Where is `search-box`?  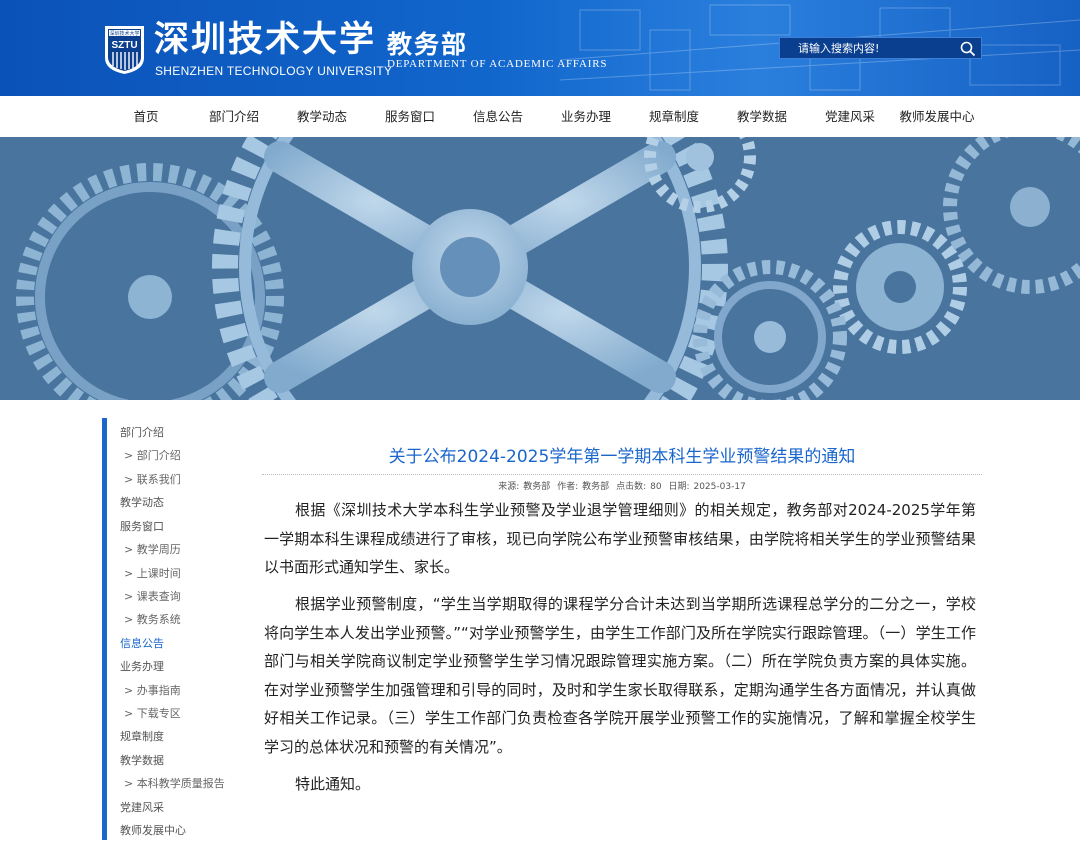
search-box is located at coordinates (880, 48).